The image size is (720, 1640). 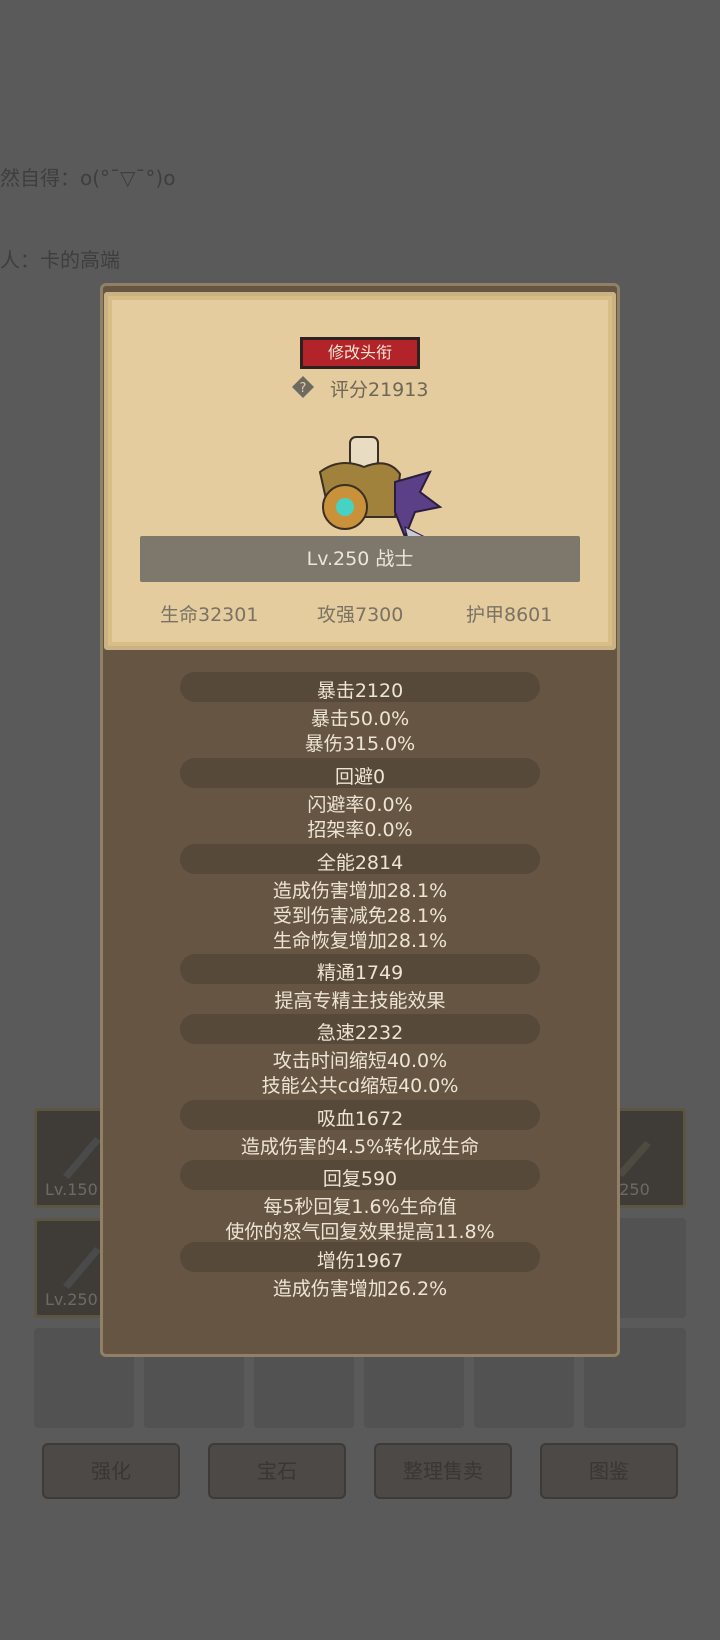 I want to click on stat-header-mastery: 精通1749, so click(x=360, y=973).